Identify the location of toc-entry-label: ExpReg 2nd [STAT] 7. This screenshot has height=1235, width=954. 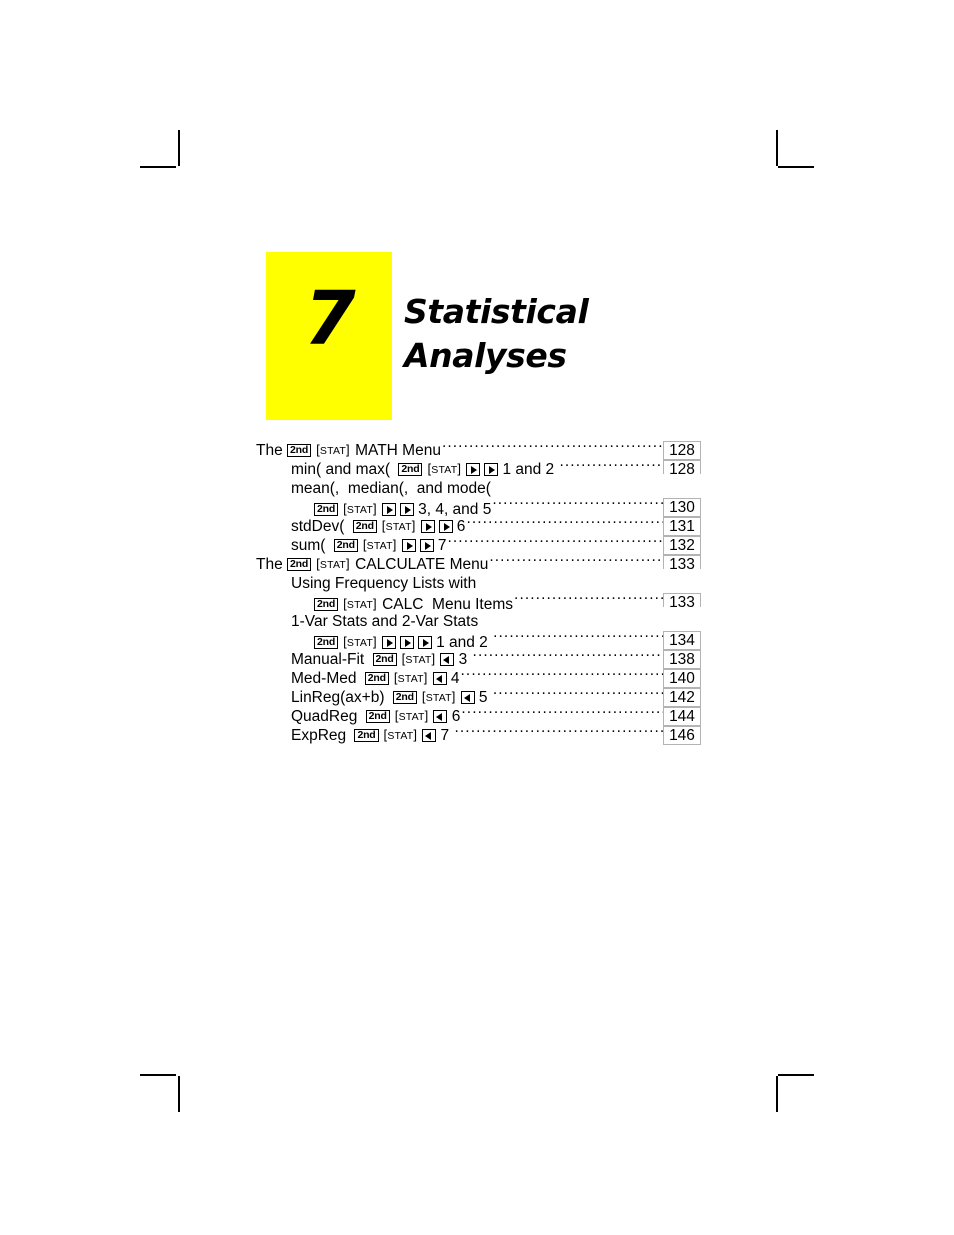
(372, 735).